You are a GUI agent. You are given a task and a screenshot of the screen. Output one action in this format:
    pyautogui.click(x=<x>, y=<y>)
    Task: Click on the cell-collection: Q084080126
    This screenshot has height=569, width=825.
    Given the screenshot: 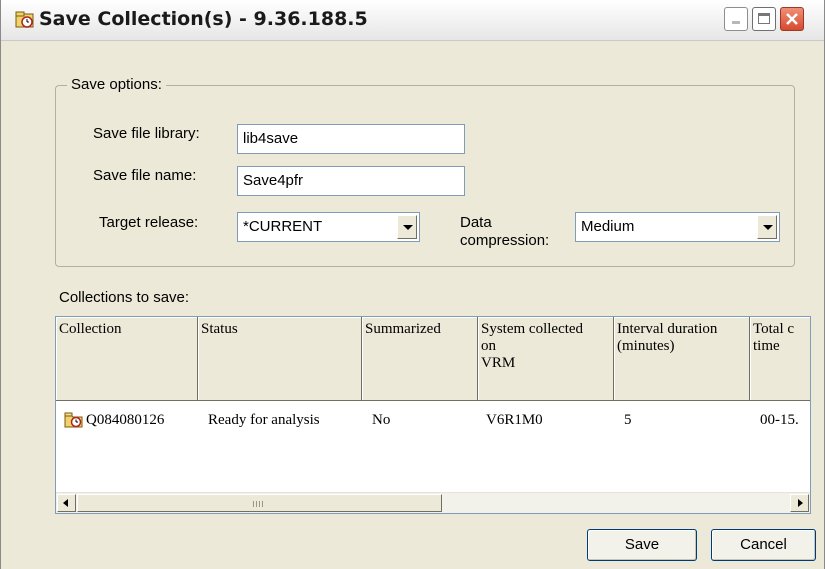 What is the action you would take?
    pyautogui.click(x=125, y=420)
    